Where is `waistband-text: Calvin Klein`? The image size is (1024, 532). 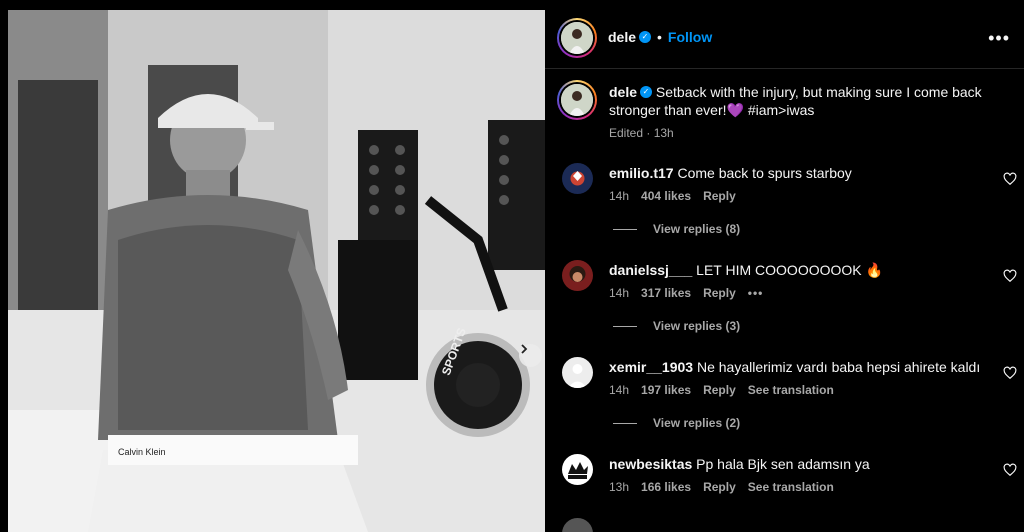
waistband-text: Calvin Klein is located at coordinates (142, 452).